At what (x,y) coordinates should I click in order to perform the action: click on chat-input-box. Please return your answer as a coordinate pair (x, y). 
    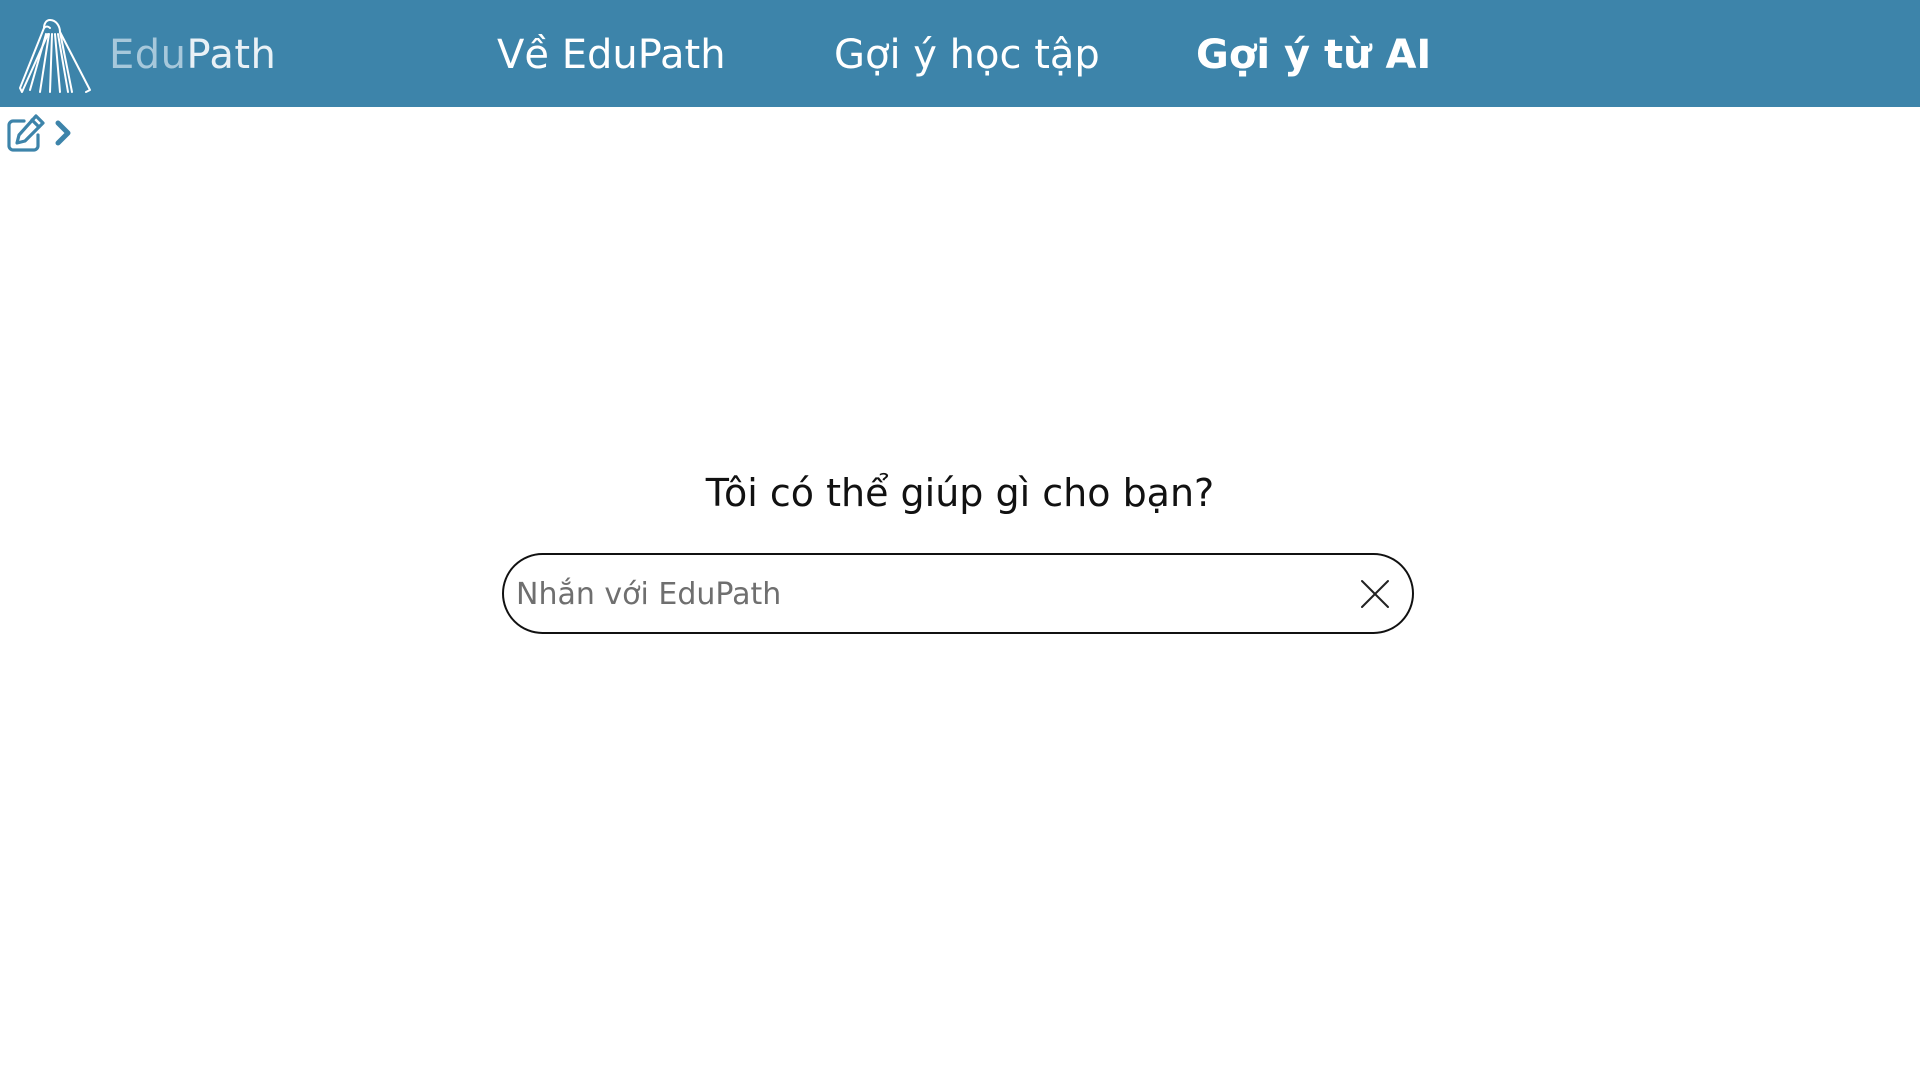
    Looking at the image, I should click on (958, 593).